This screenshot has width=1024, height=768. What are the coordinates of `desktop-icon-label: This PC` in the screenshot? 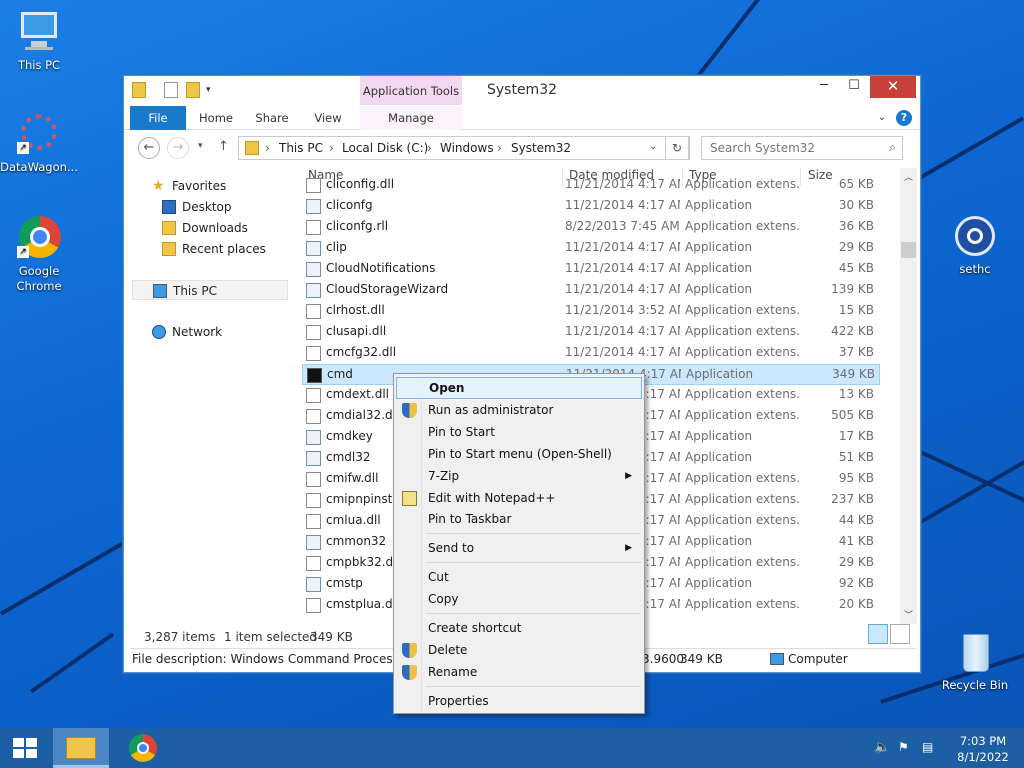 It's located at (39, 65).